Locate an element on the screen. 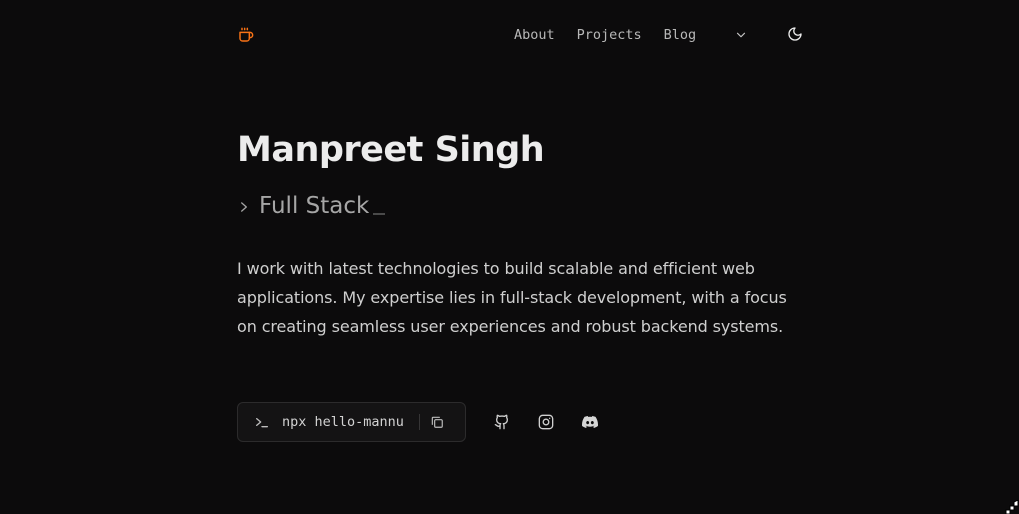  typing-cursor is located at coordinates (379, 214).